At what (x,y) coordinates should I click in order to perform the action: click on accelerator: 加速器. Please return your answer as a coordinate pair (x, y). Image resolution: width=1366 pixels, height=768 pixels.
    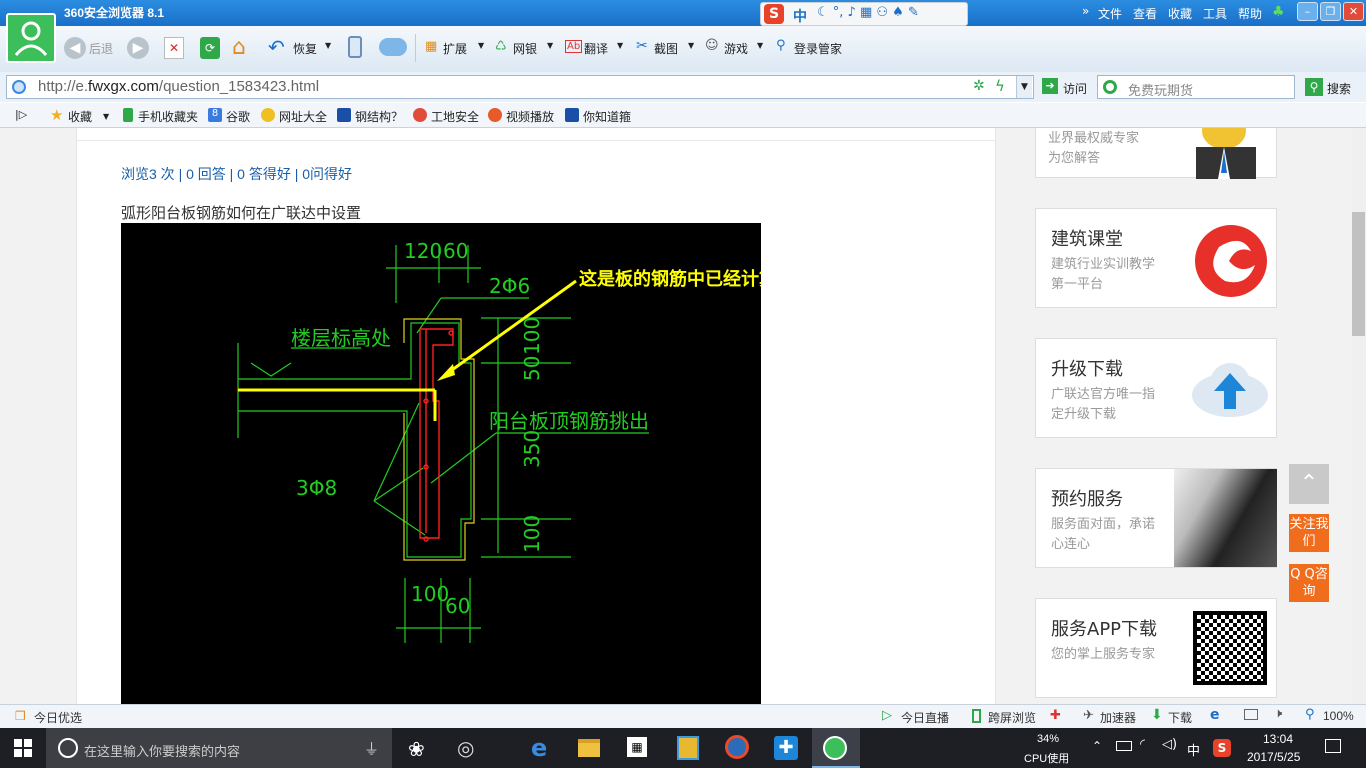
    Looking at the image, I should click on (1118, 717).